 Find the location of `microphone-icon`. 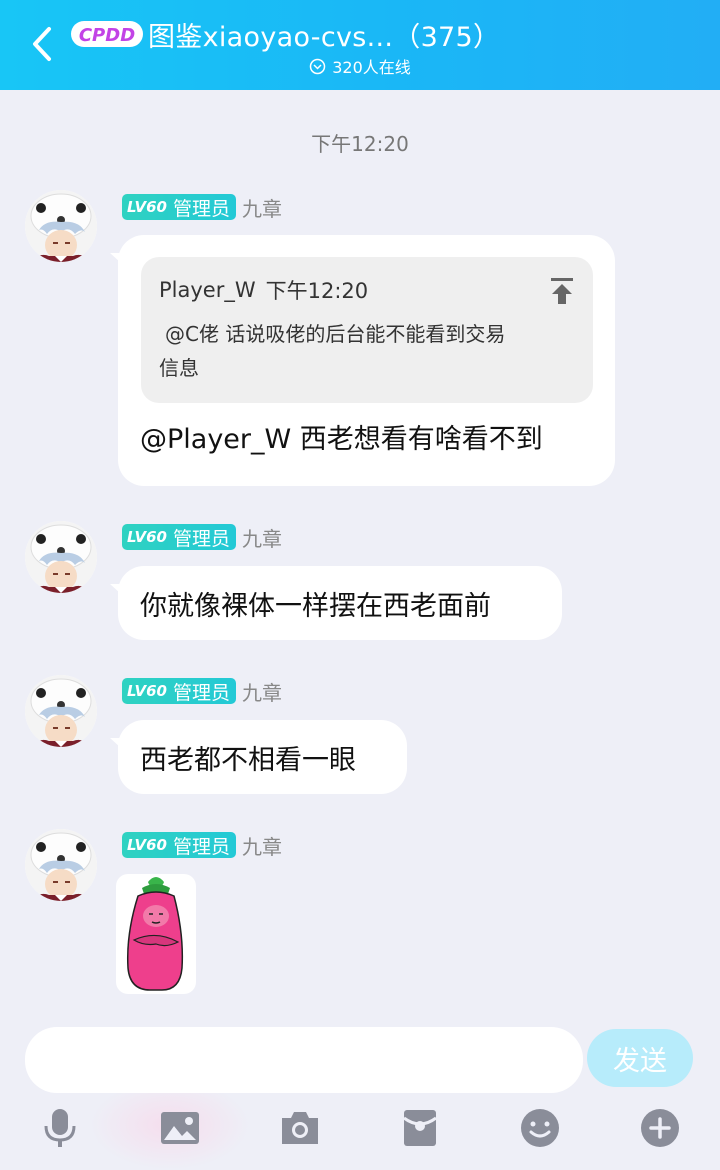

microphone-icon is located at coordinates (60, 1128).